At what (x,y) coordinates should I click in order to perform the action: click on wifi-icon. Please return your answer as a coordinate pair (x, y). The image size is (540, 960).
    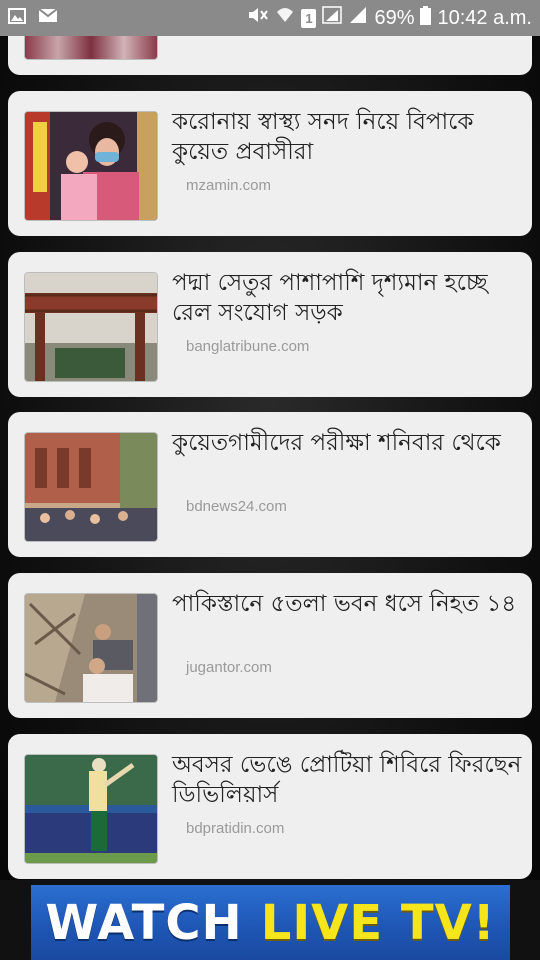
    Looking at the image, I should click on (285, 18).